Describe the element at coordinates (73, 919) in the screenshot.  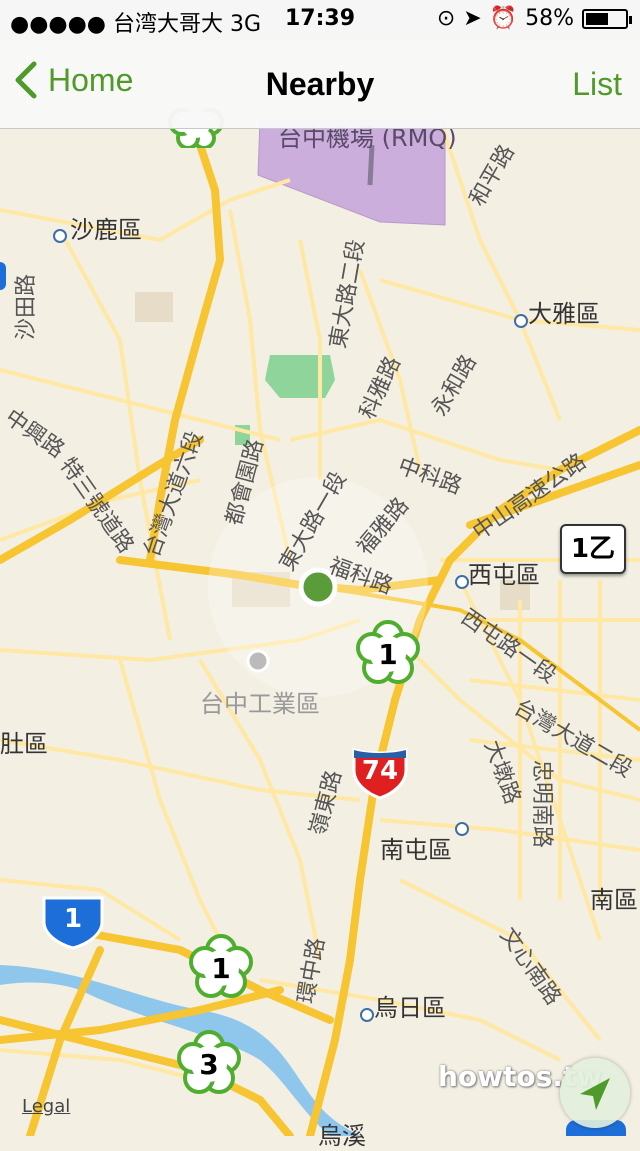
I see `highway-number: 1` at that location.